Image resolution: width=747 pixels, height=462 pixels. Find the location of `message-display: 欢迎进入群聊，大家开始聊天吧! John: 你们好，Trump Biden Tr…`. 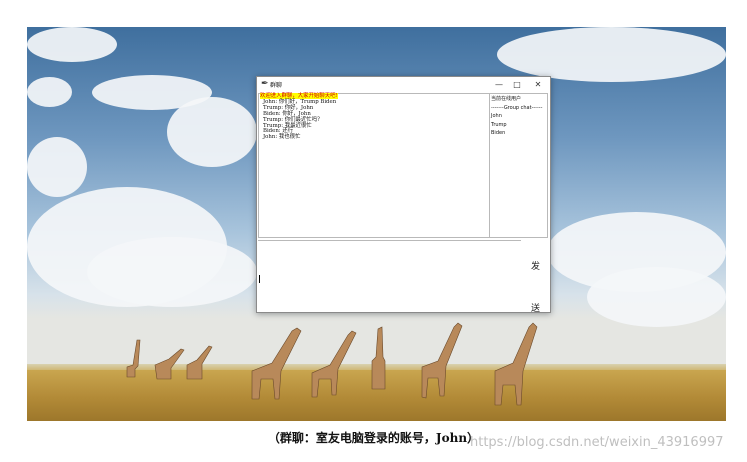

message-display: 欢迎进入群聊，大家开始聊天吧! John: 你们好，Trump Biden Tr… is located at coordinates (374, 165).